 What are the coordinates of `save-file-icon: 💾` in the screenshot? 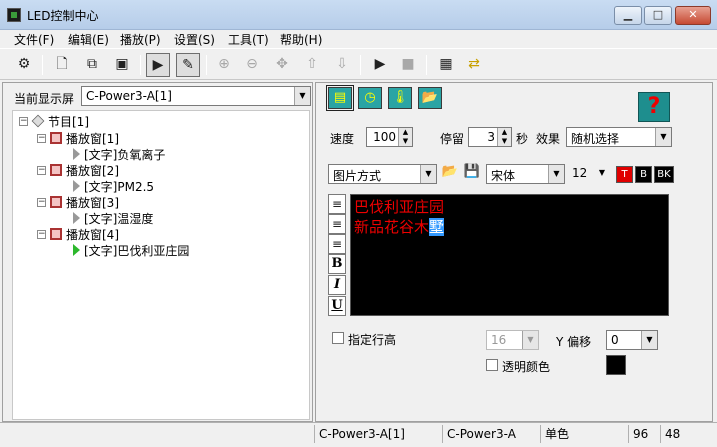 It's located at (472, 173).